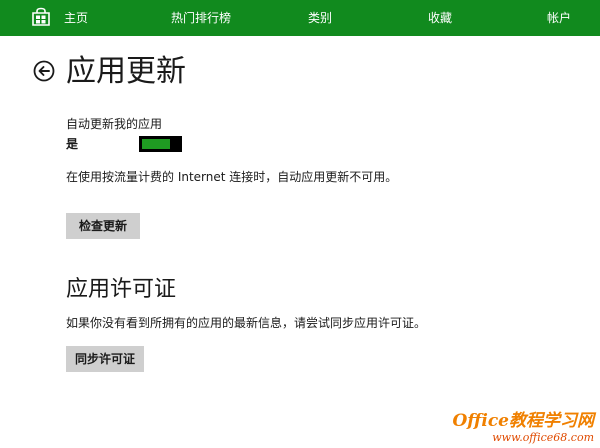  Describe the element at coordinates (41, 17) in the screenshot. I see `store-icon` at that location.